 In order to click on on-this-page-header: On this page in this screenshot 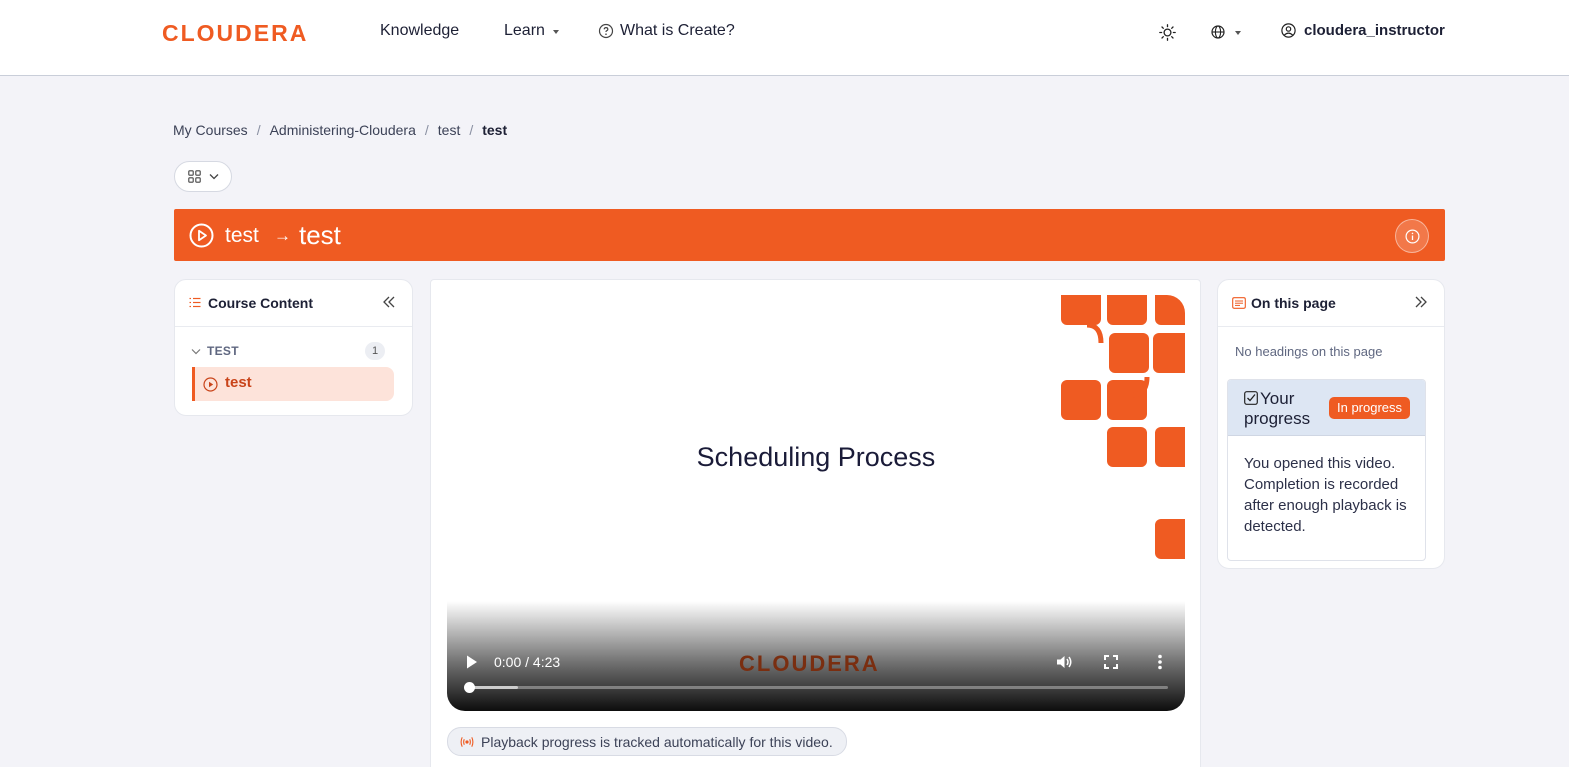, I will do `click(1331, 303)`.